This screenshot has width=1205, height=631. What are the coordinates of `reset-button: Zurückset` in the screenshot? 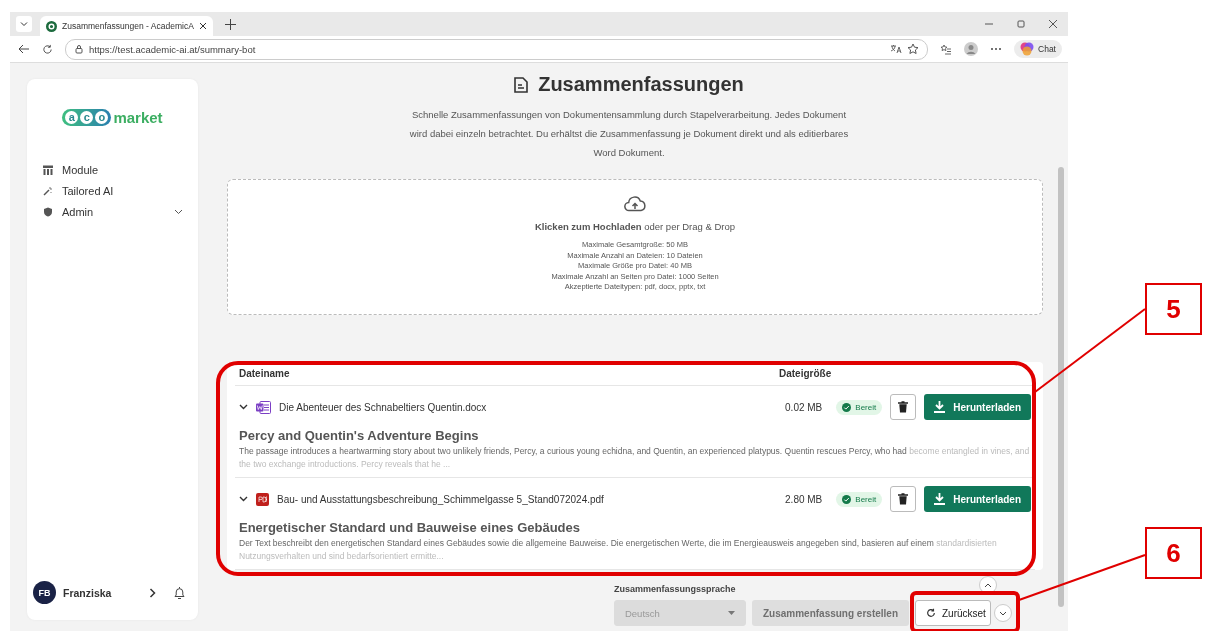 It's located at (953, 613).